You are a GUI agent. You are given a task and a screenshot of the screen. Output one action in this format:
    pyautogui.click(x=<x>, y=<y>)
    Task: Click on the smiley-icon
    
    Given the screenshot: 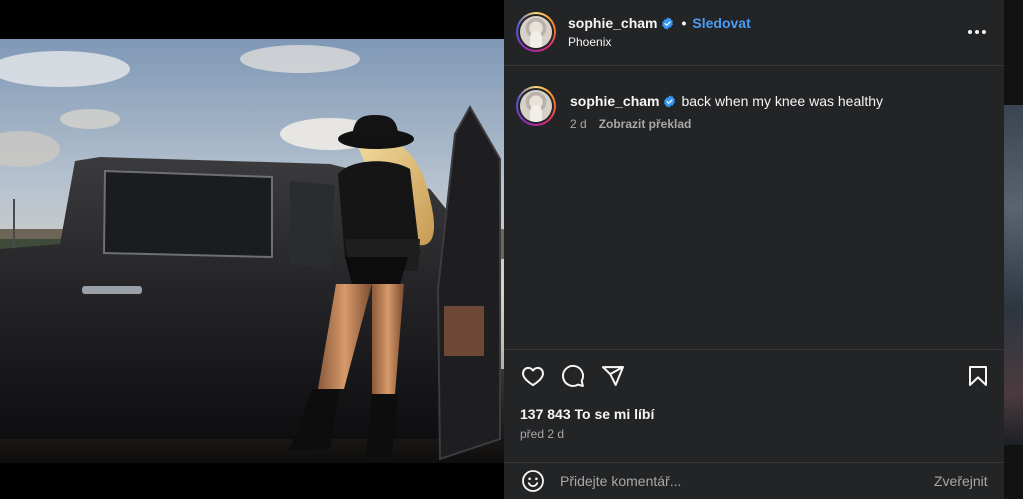 What is the action you would take?
    pyautogui.click(x=533, y=481)
    